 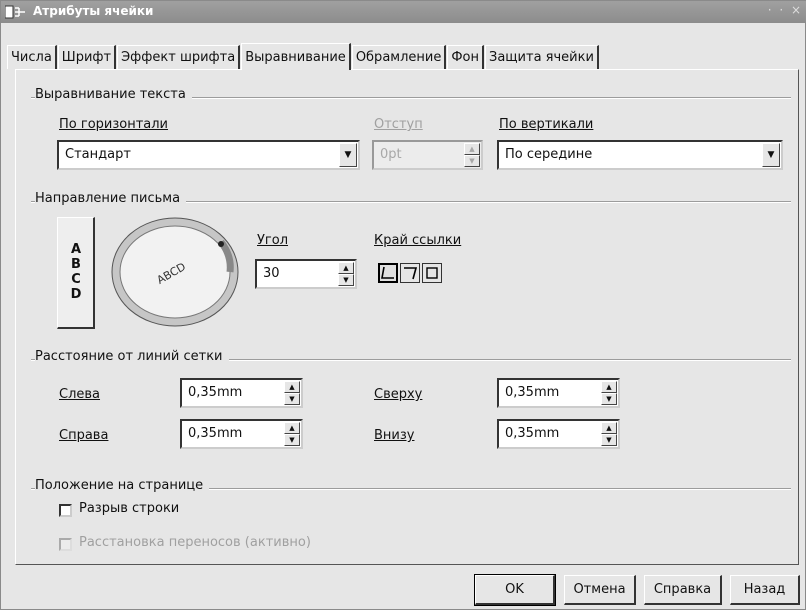 I want to click on bottom-spacing-spinner: 0,35mm ▲ ▼, so click(x=558, y=434).